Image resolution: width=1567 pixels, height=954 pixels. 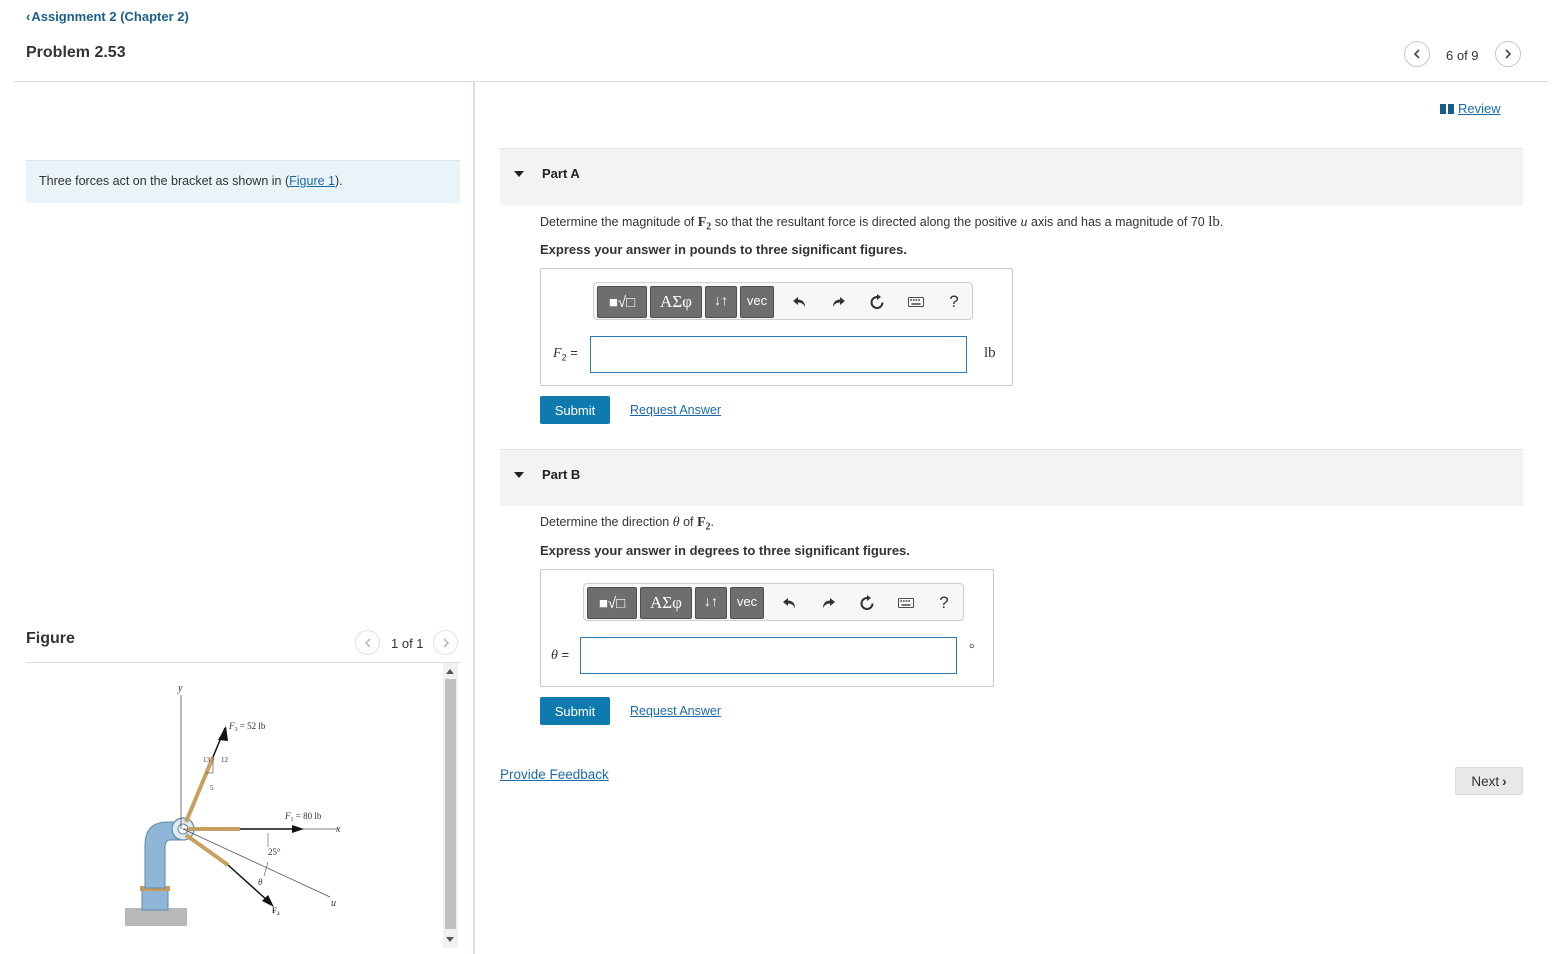 I want to click on part-a-title: Part A, so click(x=561, y=173).